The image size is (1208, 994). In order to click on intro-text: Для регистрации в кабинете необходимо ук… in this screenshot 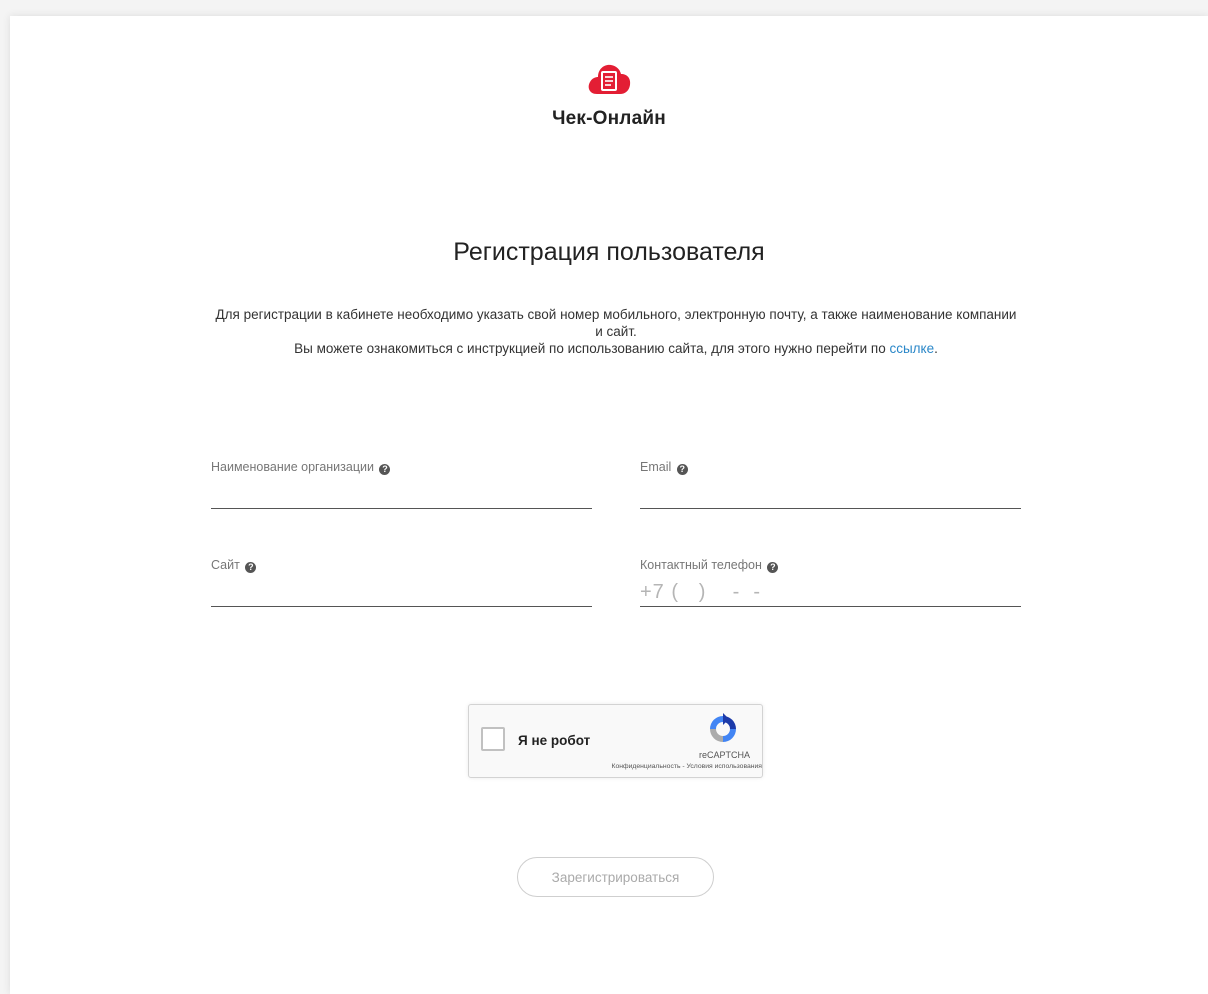, I will do `click(616, 331)`.